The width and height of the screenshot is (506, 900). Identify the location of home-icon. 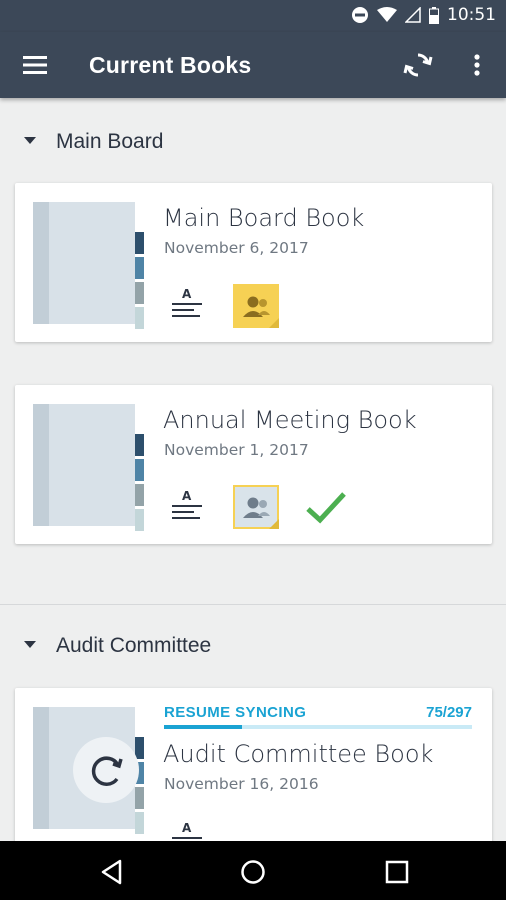
(253, 872).